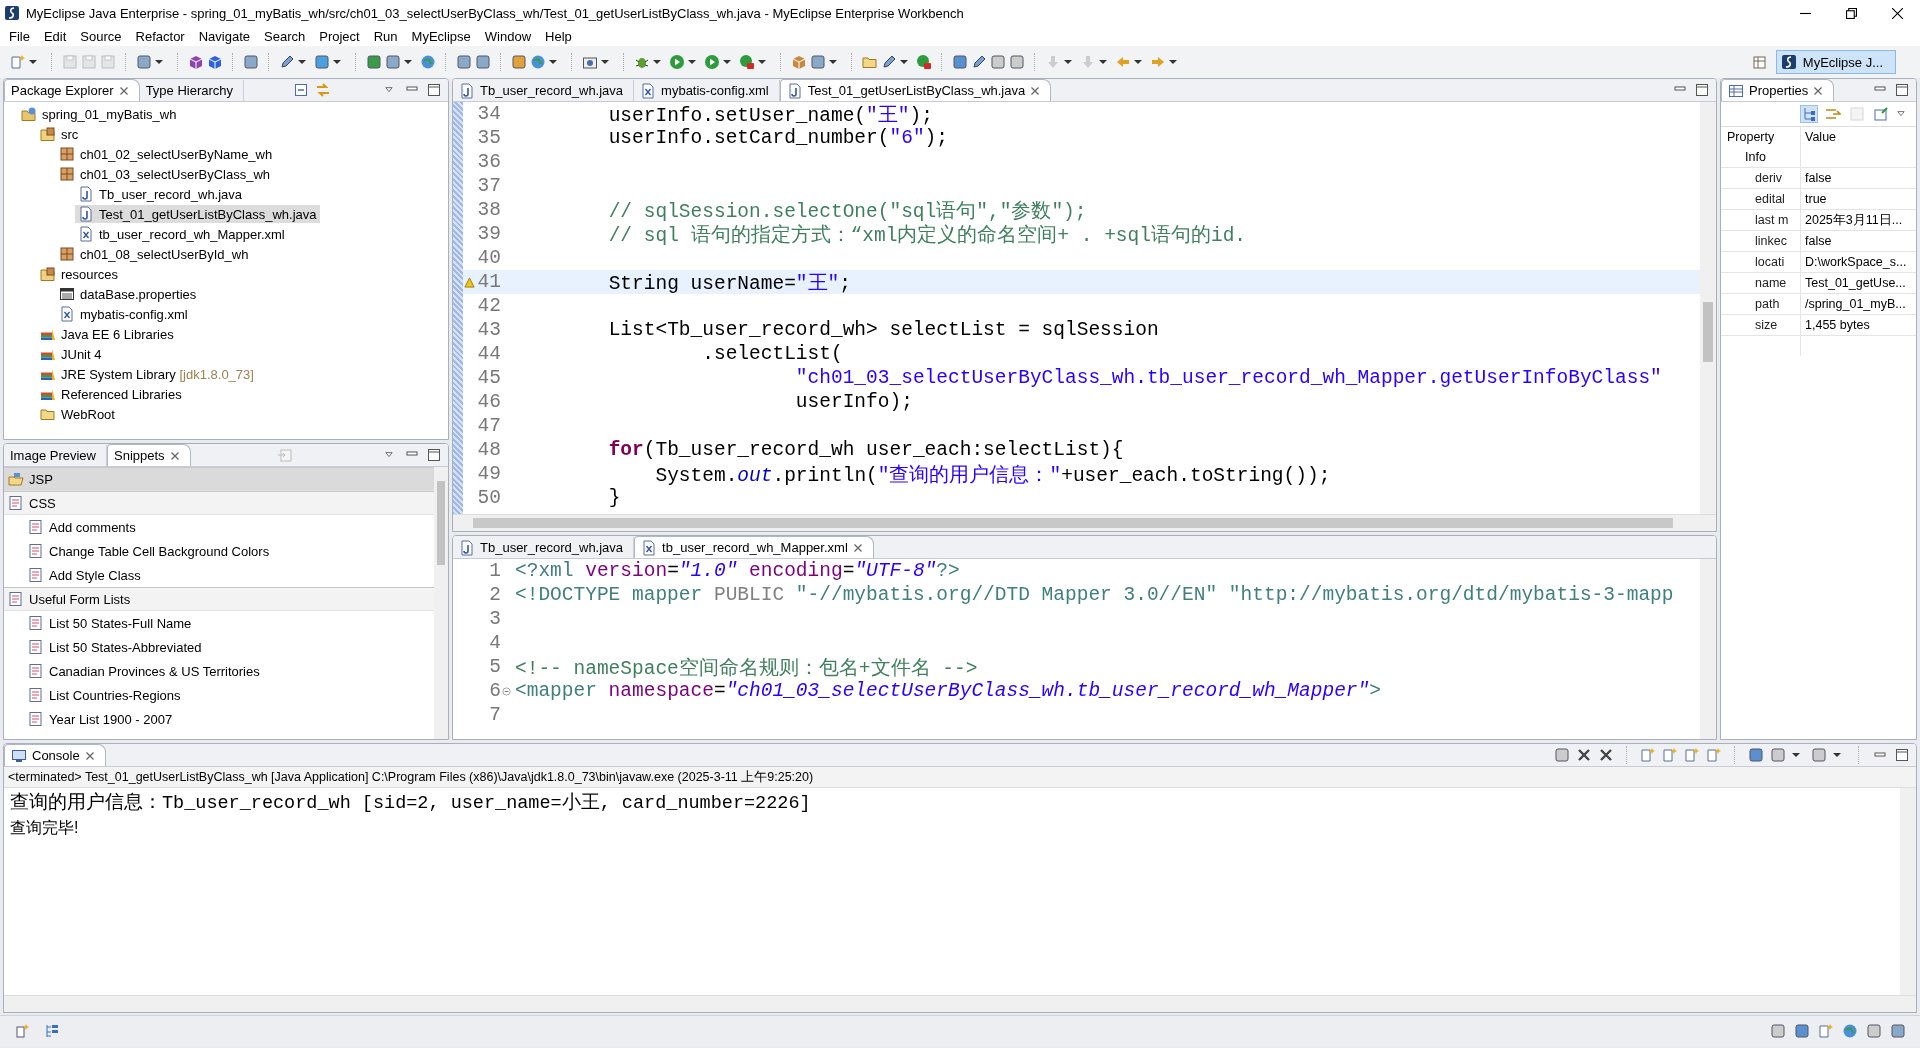  What do you see at coordinates (441, 36) in the screenshot?
I see `menu-item: MyEclipse` at bounding box center [441, 36].